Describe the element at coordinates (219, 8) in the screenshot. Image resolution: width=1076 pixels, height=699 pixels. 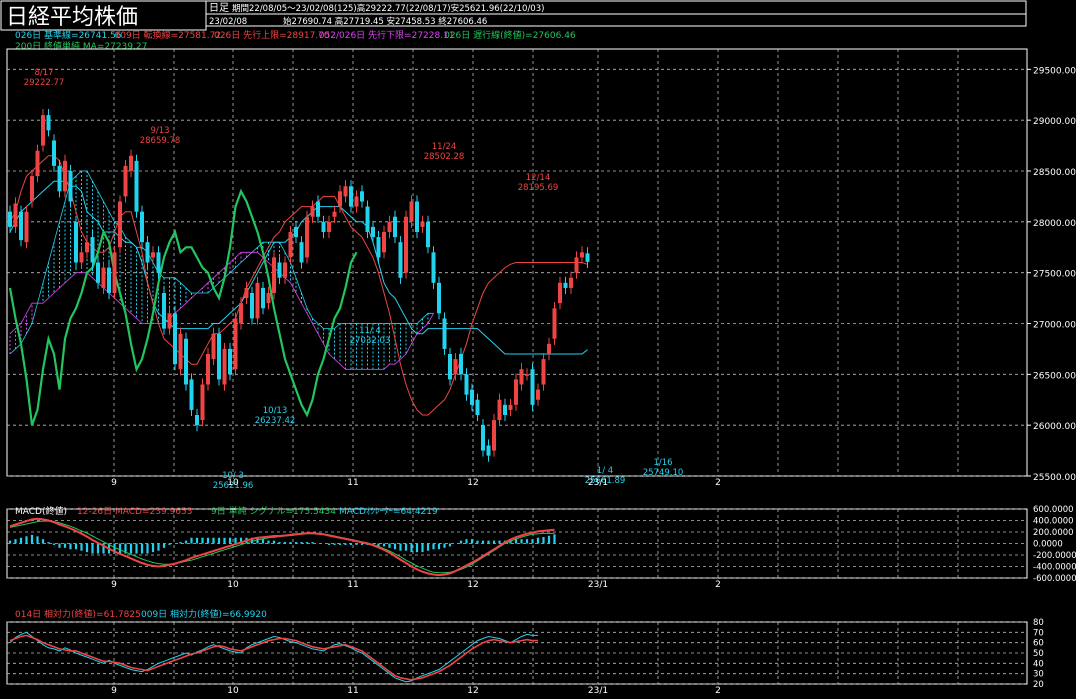
I see `period-type: 日足` at that location.